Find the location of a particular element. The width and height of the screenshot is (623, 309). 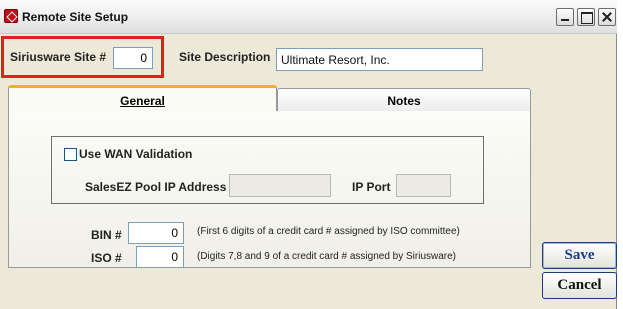

save-button: Save is located at coordinates (579, 255).